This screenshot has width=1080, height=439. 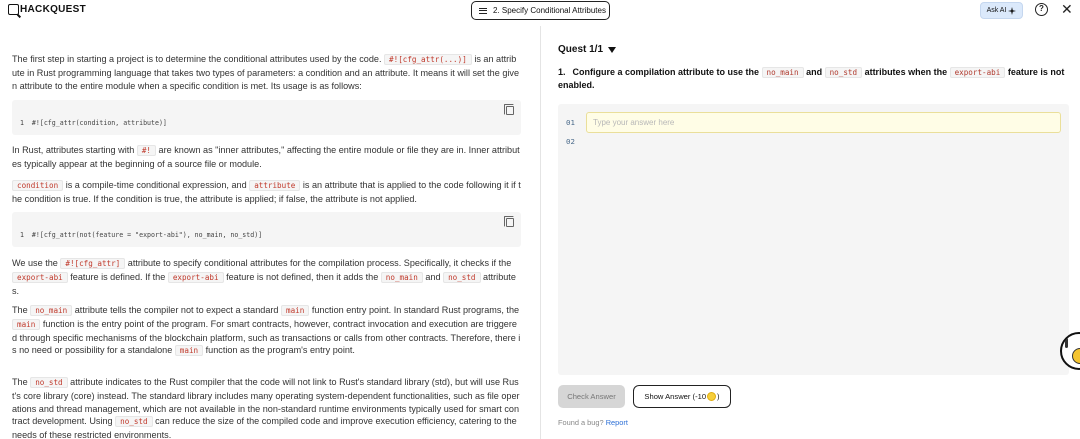 What do you see at coordinates (823, 122) in the screenshot?
I see `answer-input` at bounding box center [823, 122].